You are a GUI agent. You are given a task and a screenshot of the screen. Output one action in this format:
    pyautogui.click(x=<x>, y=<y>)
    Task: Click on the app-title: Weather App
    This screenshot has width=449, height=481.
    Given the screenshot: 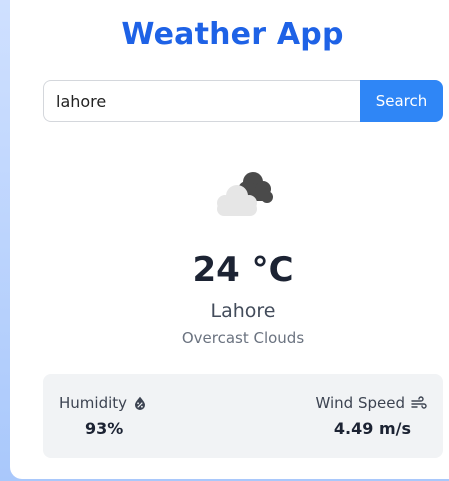 What is the action you would take?
    pyautogui.click(x=232, y=34)
    